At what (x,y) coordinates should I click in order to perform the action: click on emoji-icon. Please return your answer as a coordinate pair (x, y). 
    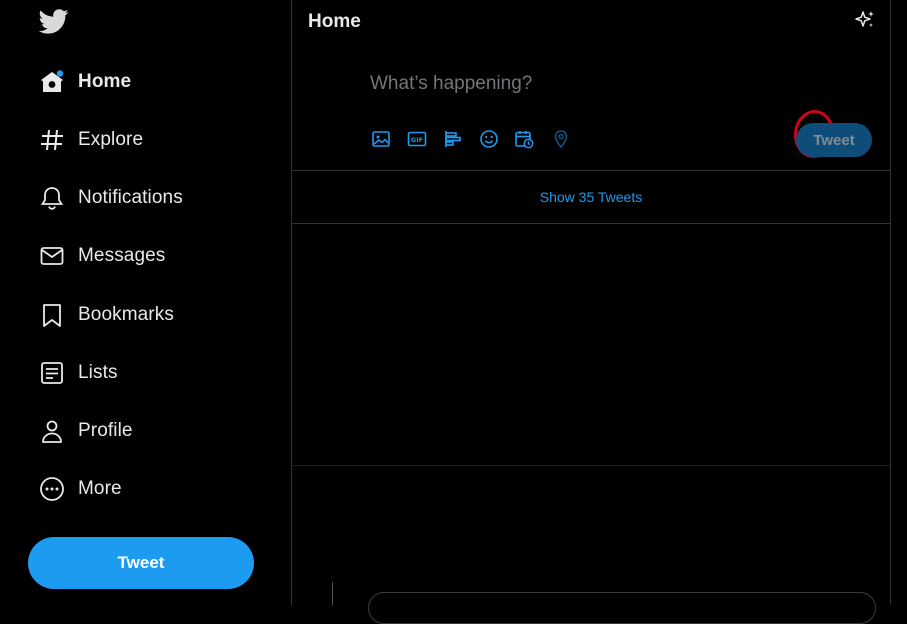
    Looking at the image, I should click on (489, 139).